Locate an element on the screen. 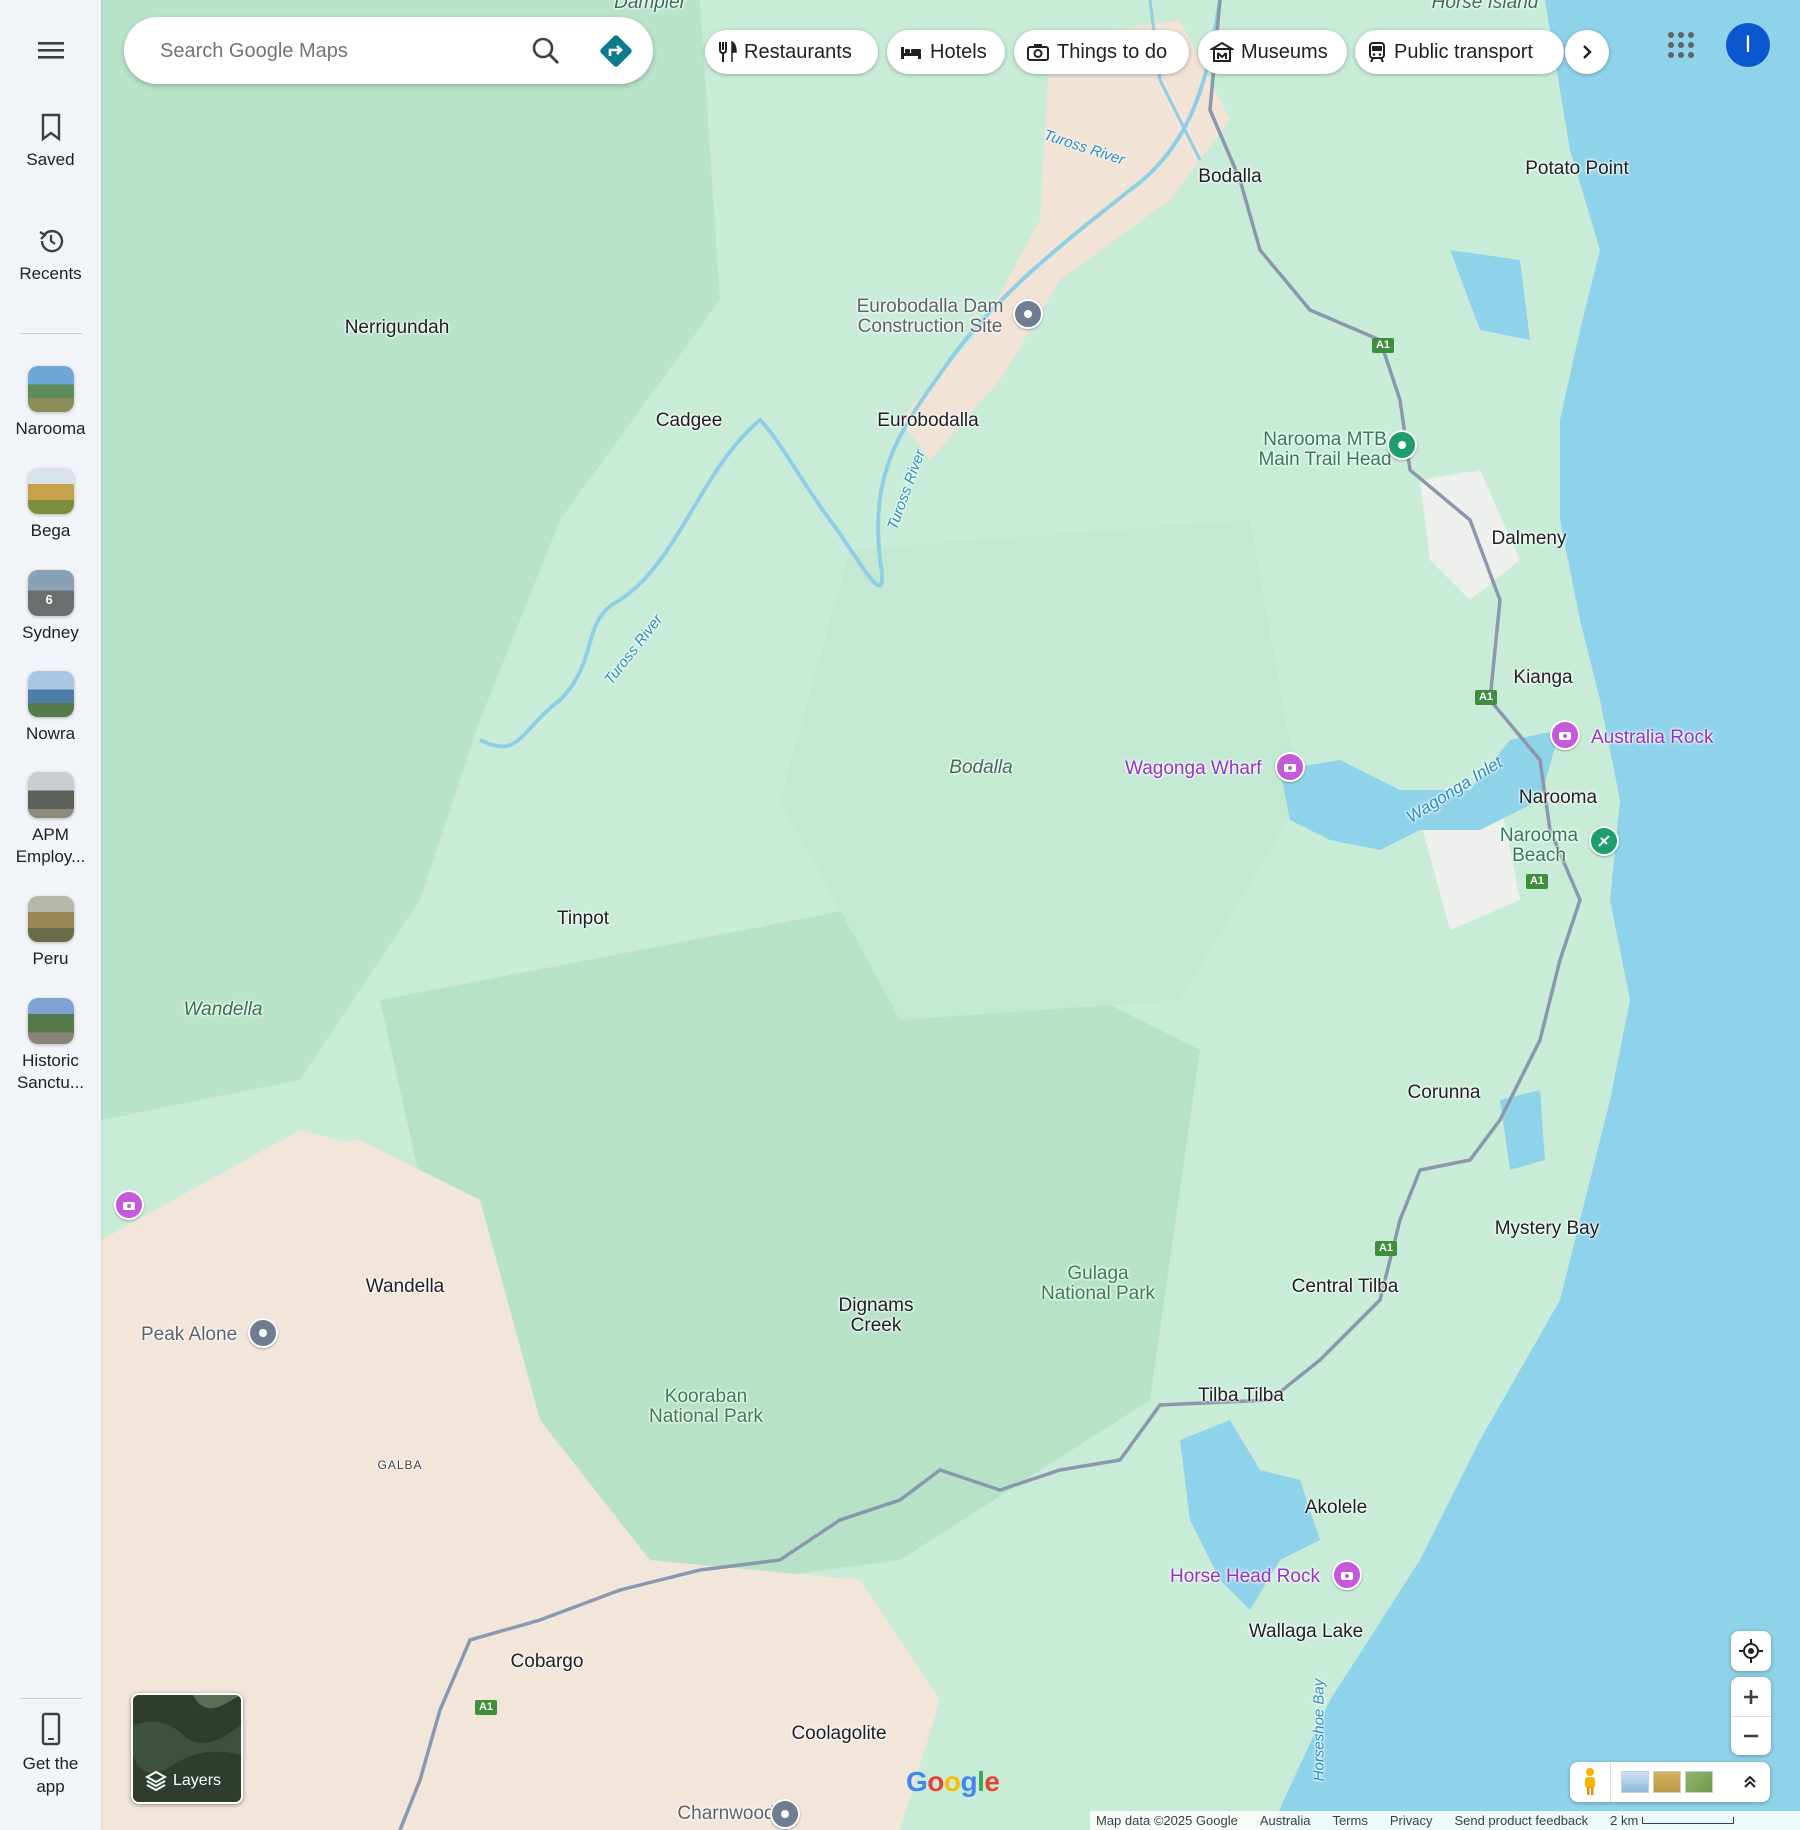 The image size is (1800, 1830). zoom-in-button is located at coordinates (1751, 1697).